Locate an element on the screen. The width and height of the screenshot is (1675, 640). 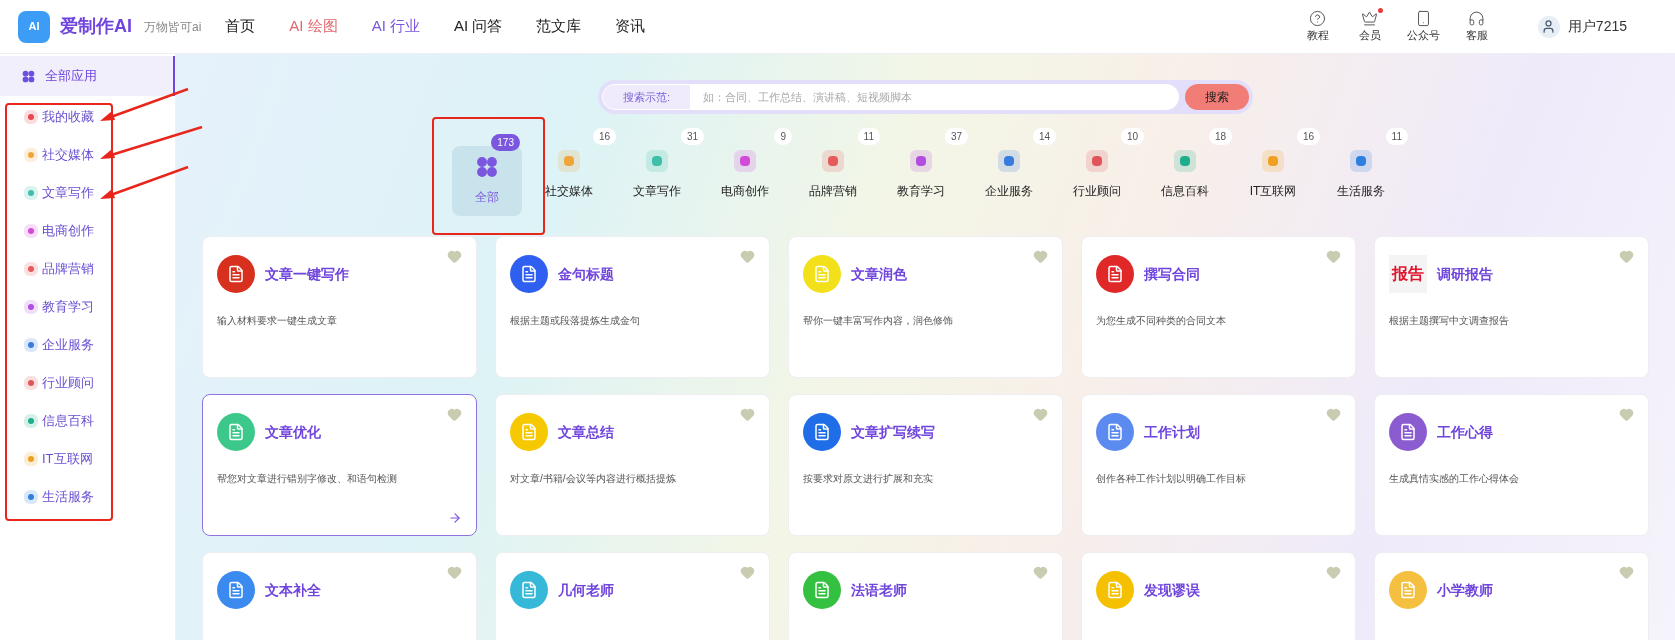
card-title: 几何老师 is located at coordinates (586, 590).